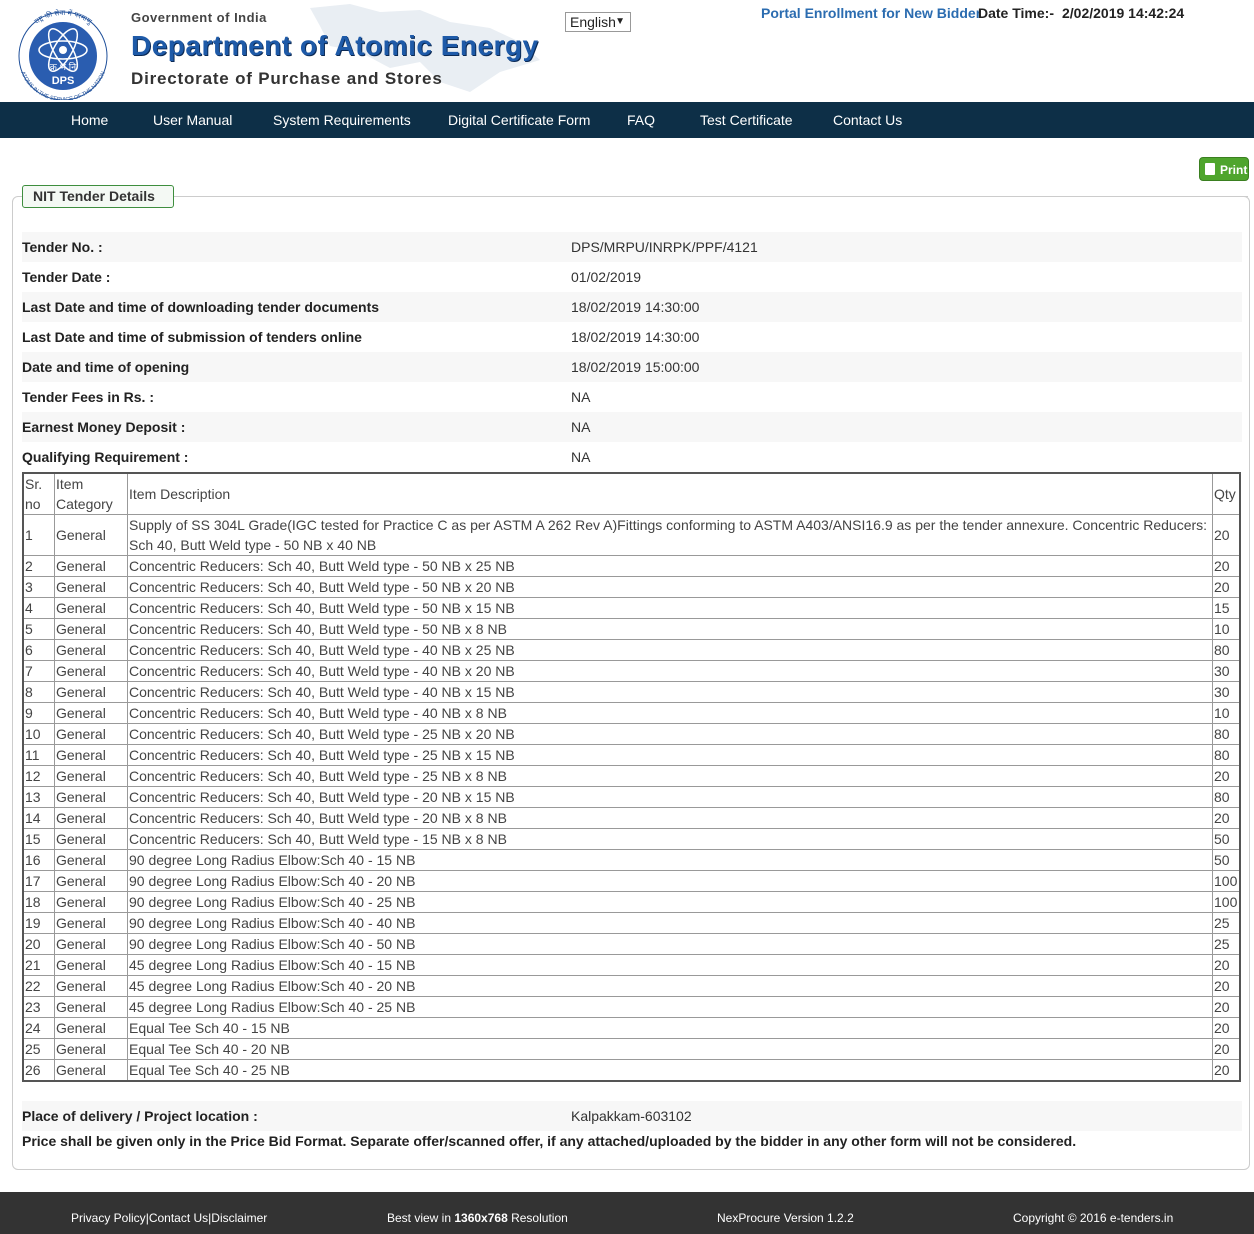 The width and height of the screenshot is (1254, 1234). Describe the element at coordinates (670, 1049) in the screenshot. I see `cell-item-description: Equal Tee Sch 40 - 20 NB` at that location.